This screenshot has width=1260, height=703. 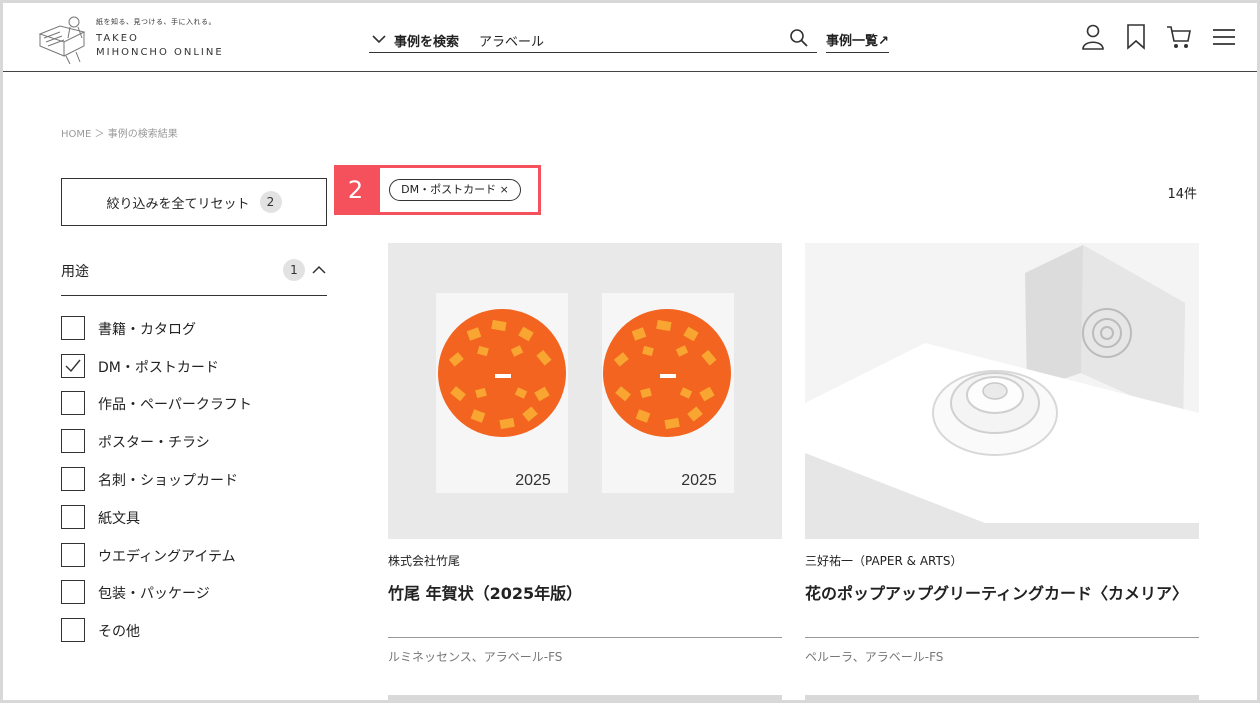 I want to click on cases-list-link: 事例一覧↗, so click(x=857, y=41).